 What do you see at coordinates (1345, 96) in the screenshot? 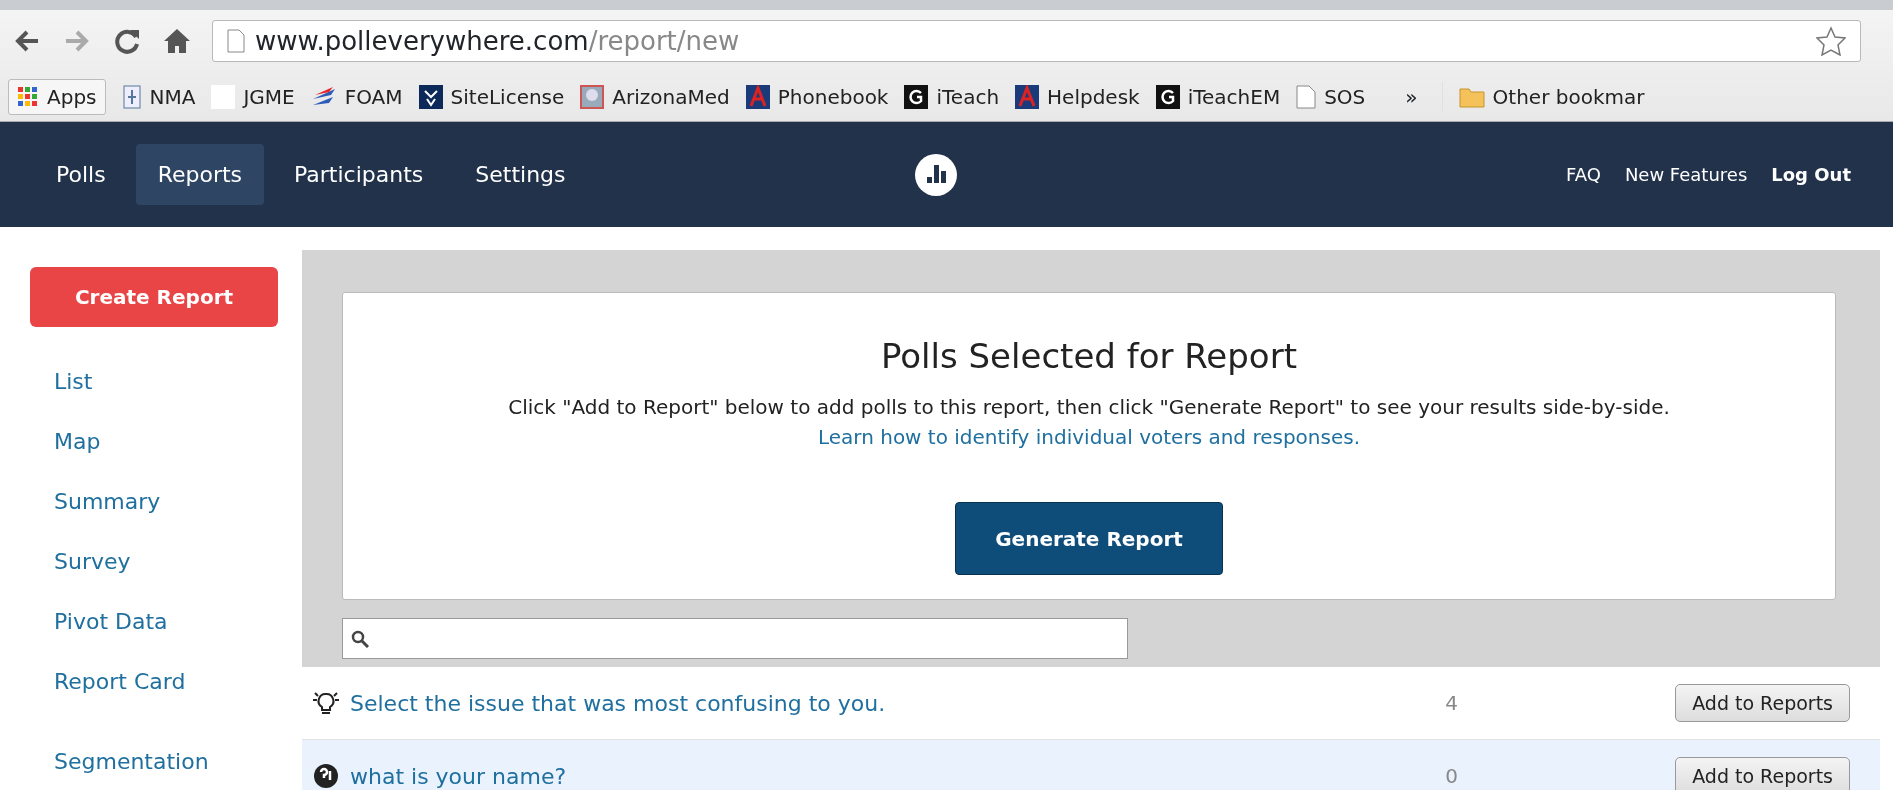
I see `bookmark-link: SOS` at bounding box center [1345, 96].